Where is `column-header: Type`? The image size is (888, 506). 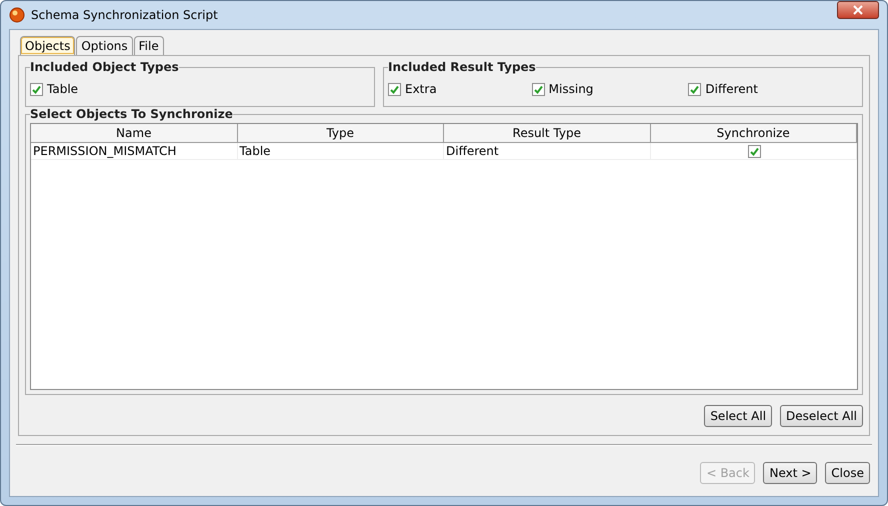 column-header: Type is located at coordinates (341, 133).